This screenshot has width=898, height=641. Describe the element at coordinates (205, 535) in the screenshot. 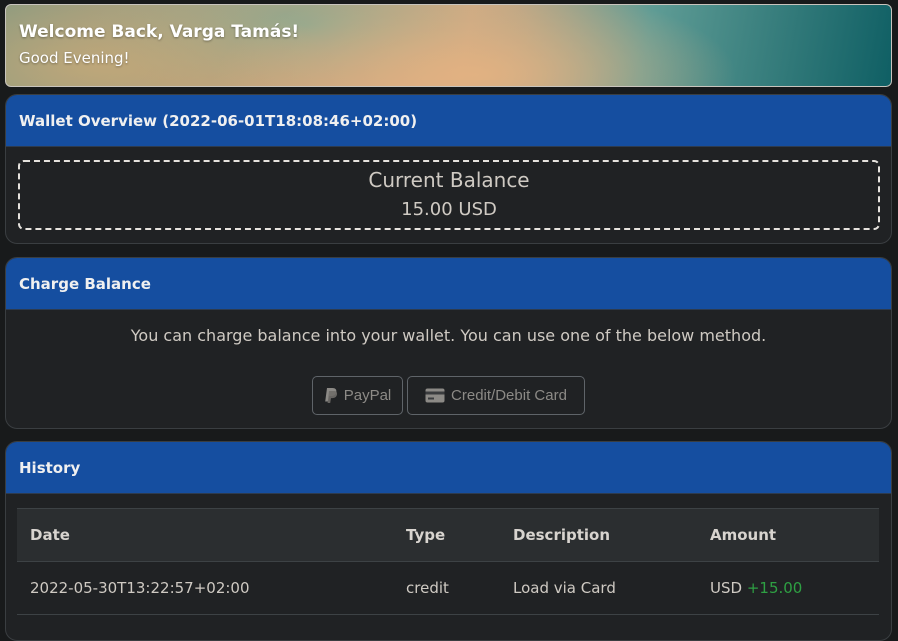

I see `column-header-date: Date` at that location.